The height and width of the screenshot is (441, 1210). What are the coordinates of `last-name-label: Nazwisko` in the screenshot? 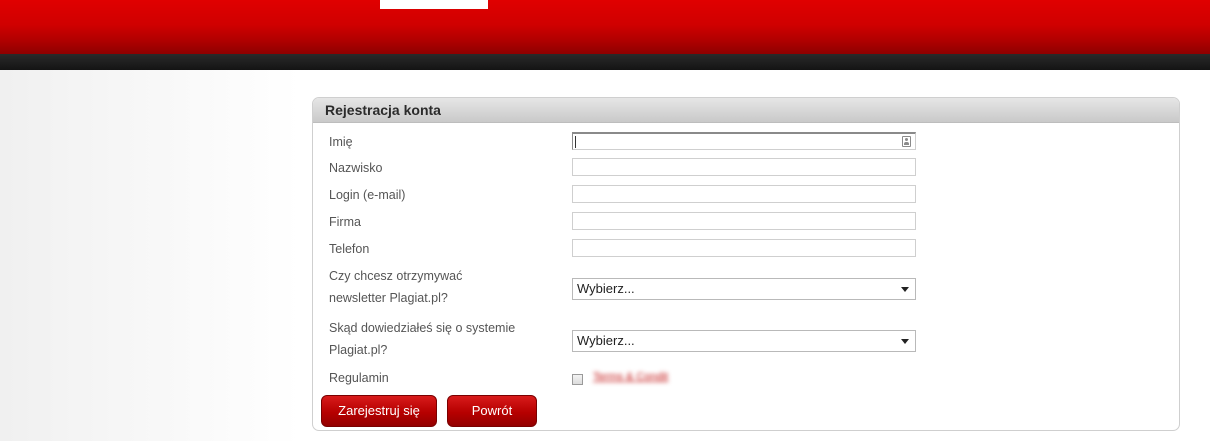 It's located at (356, 168).